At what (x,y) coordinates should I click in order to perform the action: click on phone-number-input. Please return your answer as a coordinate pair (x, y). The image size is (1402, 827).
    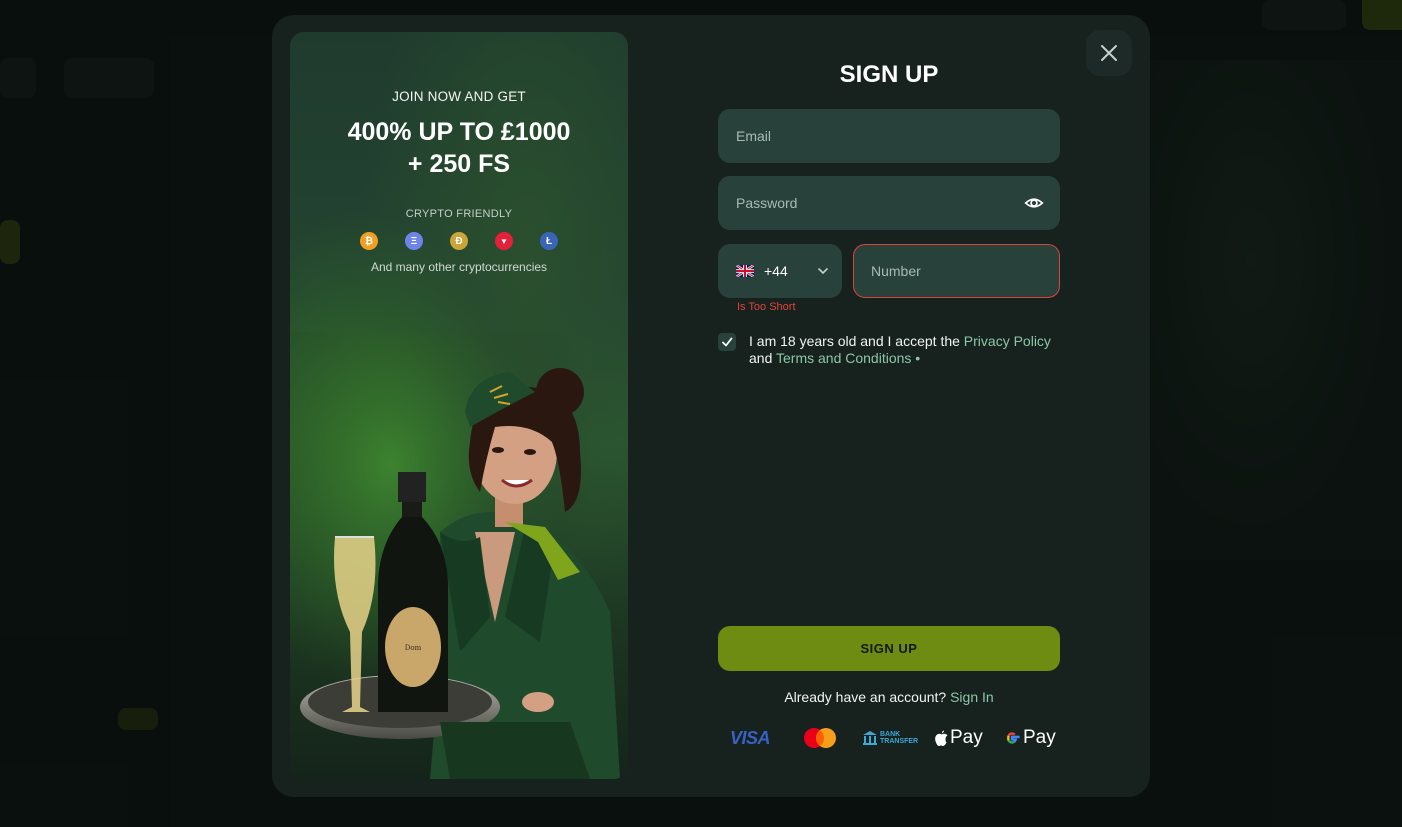
    Looking at the image, I should click on (956, 271).